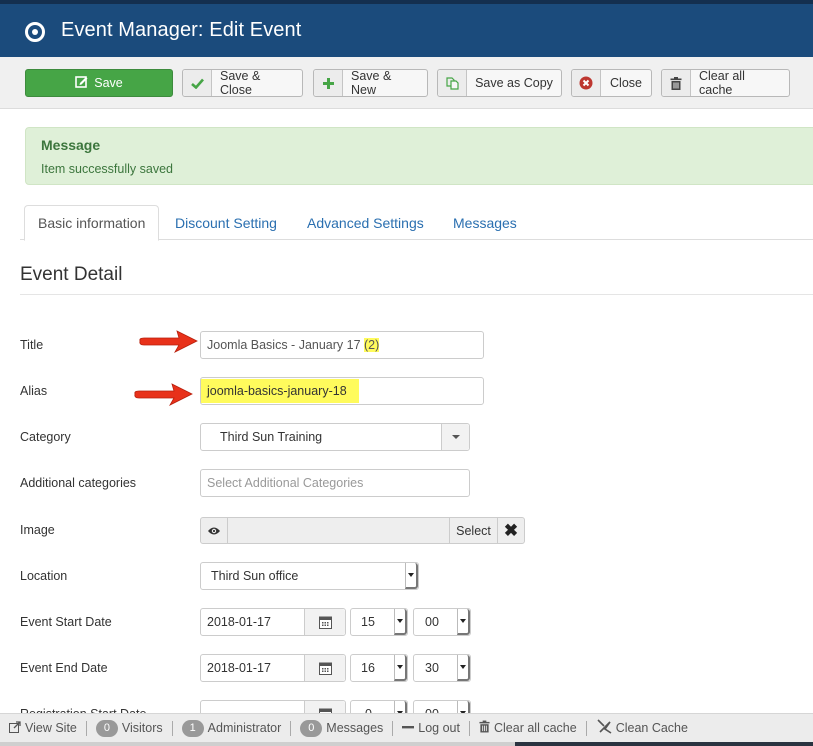  Describe the element at coordinates (442, 668) in the screenshot. I see `event-end-minute-select: 30` at that location.